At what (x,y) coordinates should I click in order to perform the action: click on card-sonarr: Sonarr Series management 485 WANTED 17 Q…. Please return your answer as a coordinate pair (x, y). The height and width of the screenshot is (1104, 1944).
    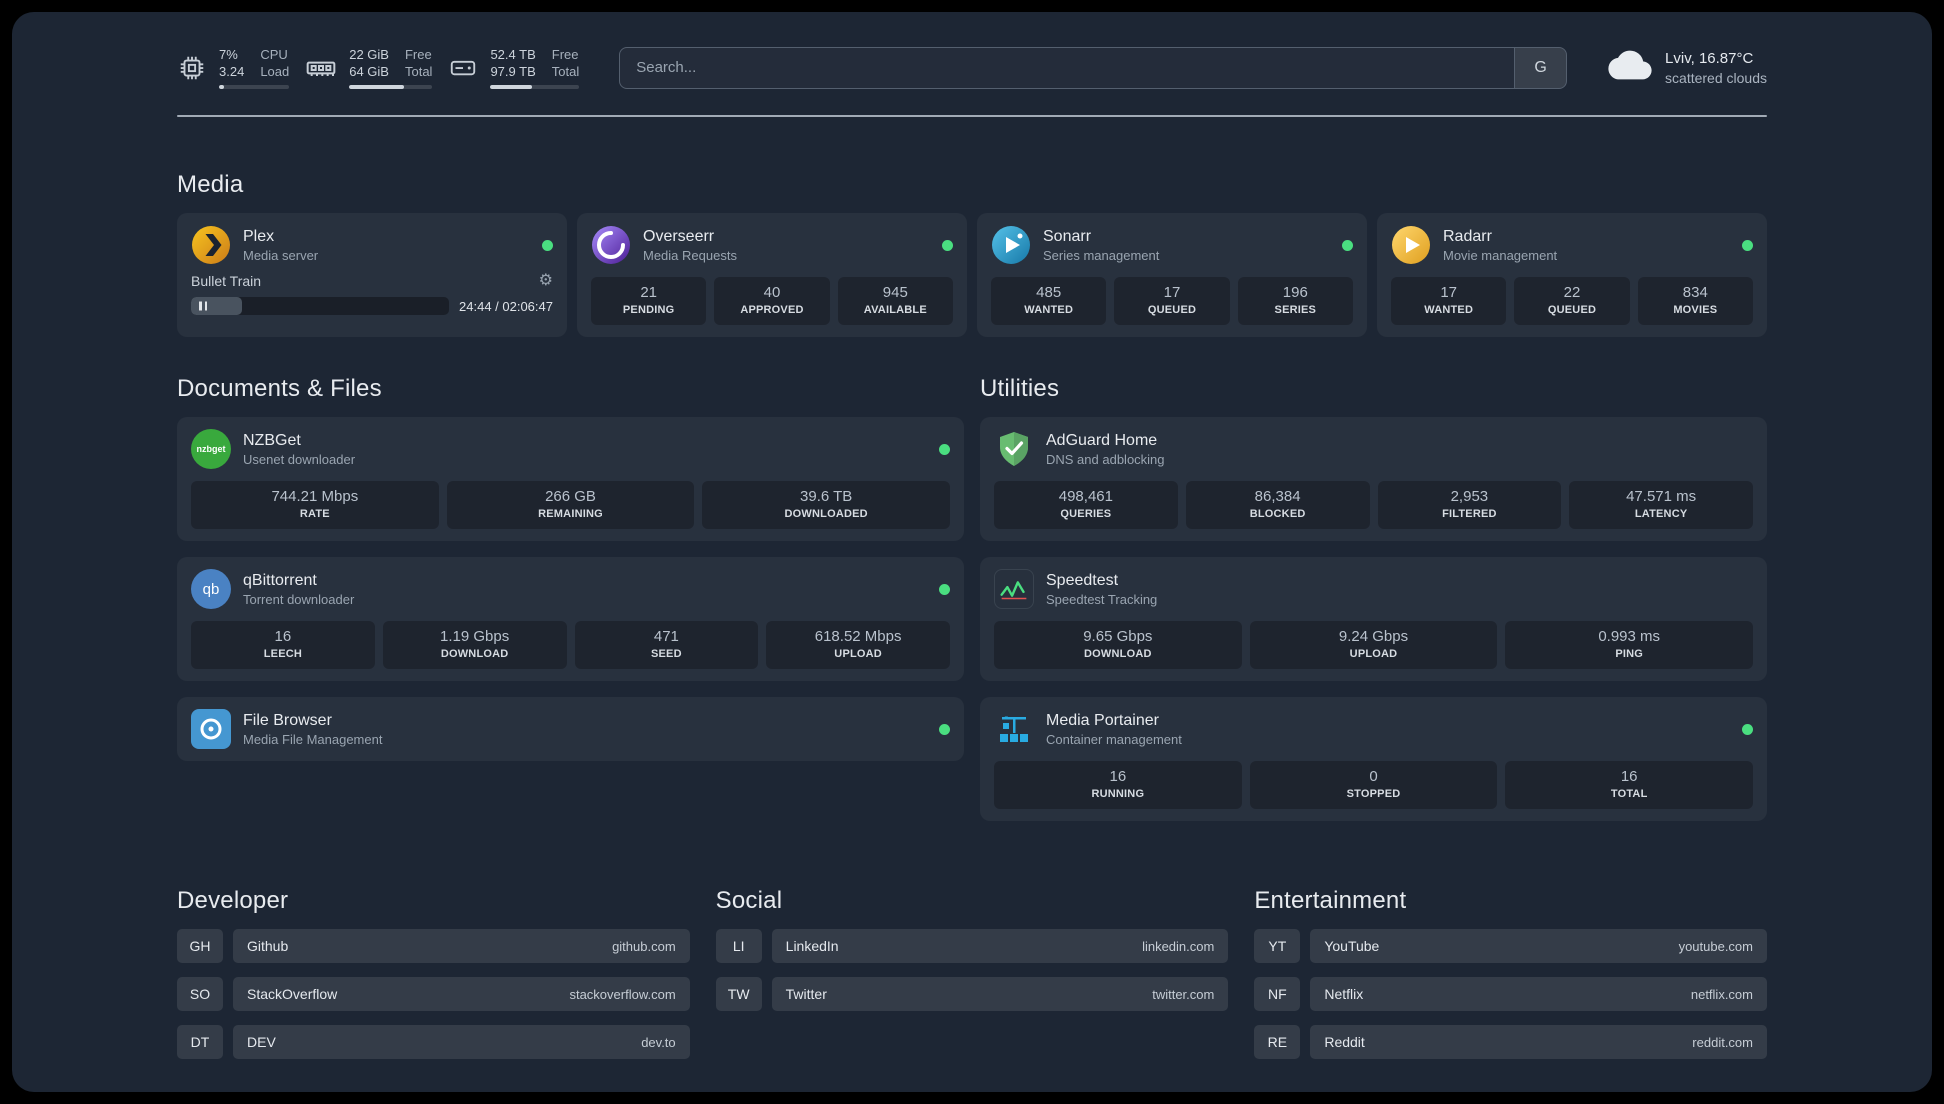
    Looking at the image, I should click on (1172, 275).